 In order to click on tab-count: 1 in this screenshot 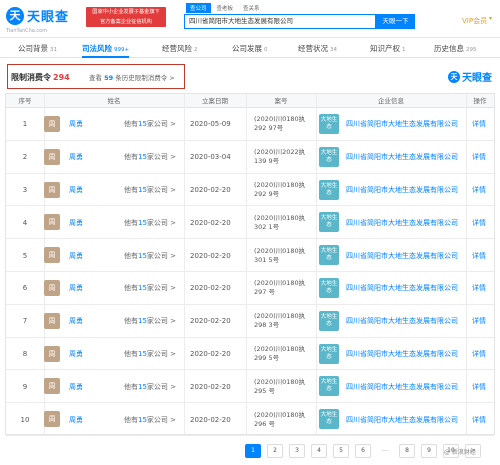, I will do `click(404, 50)`.